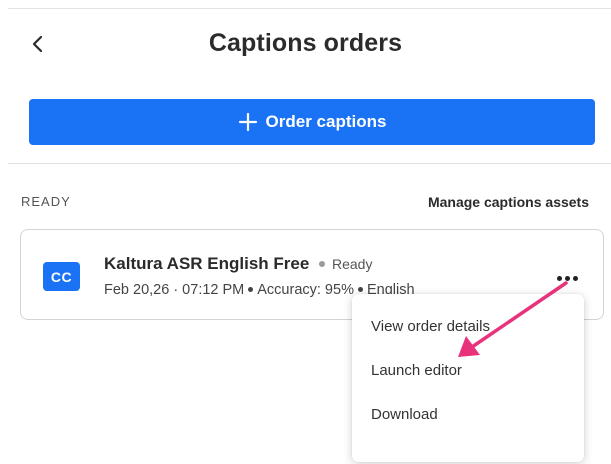  Describe the element at coordinates (322, 264) in the screenshot. I see `status-dot` at that location.